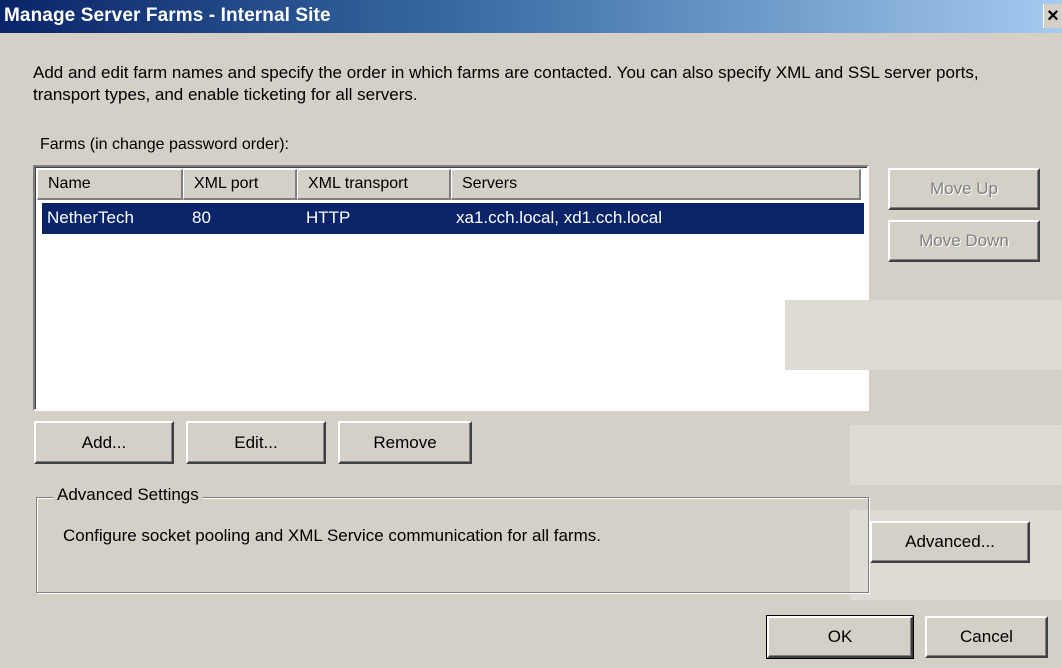 The width and height of the screenshot is (1062, 668). I want to click on remove-button-label: Remove, so click(405, 442).